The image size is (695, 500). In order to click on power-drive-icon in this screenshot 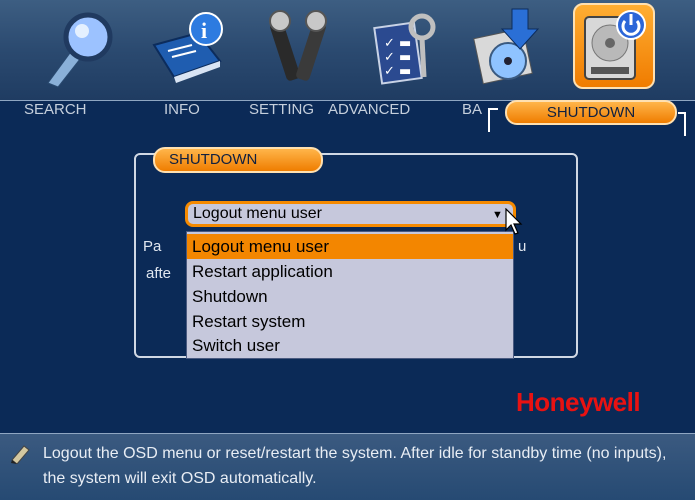, I will do `click(614, 46)`.